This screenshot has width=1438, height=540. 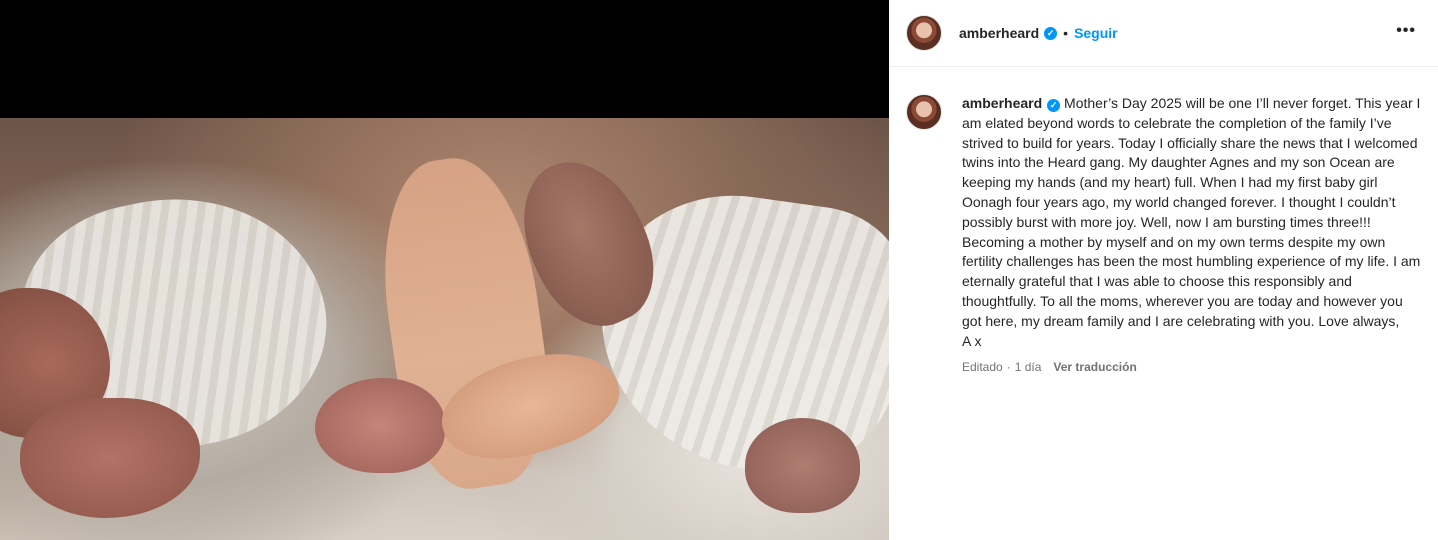 I want to click on edited-label: Editado, so click(x=982, y=367).